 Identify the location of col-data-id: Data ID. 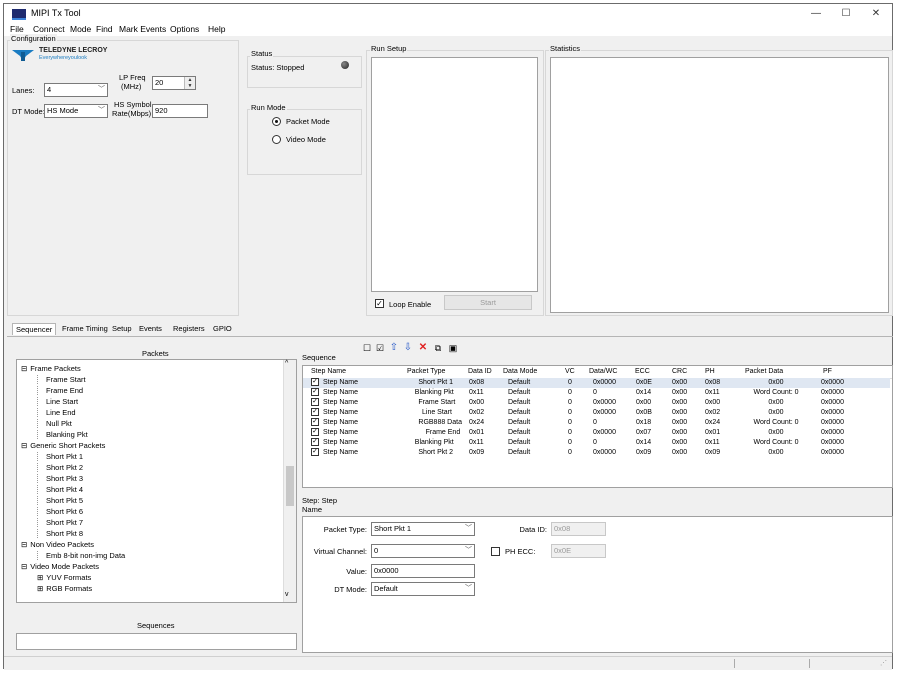
(480, 371).